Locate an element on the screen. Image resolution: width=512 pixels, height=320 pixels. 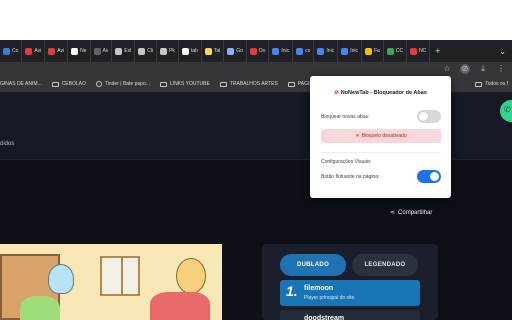
all-bookmarks: Todos os f is located at coordinates (491, 84).